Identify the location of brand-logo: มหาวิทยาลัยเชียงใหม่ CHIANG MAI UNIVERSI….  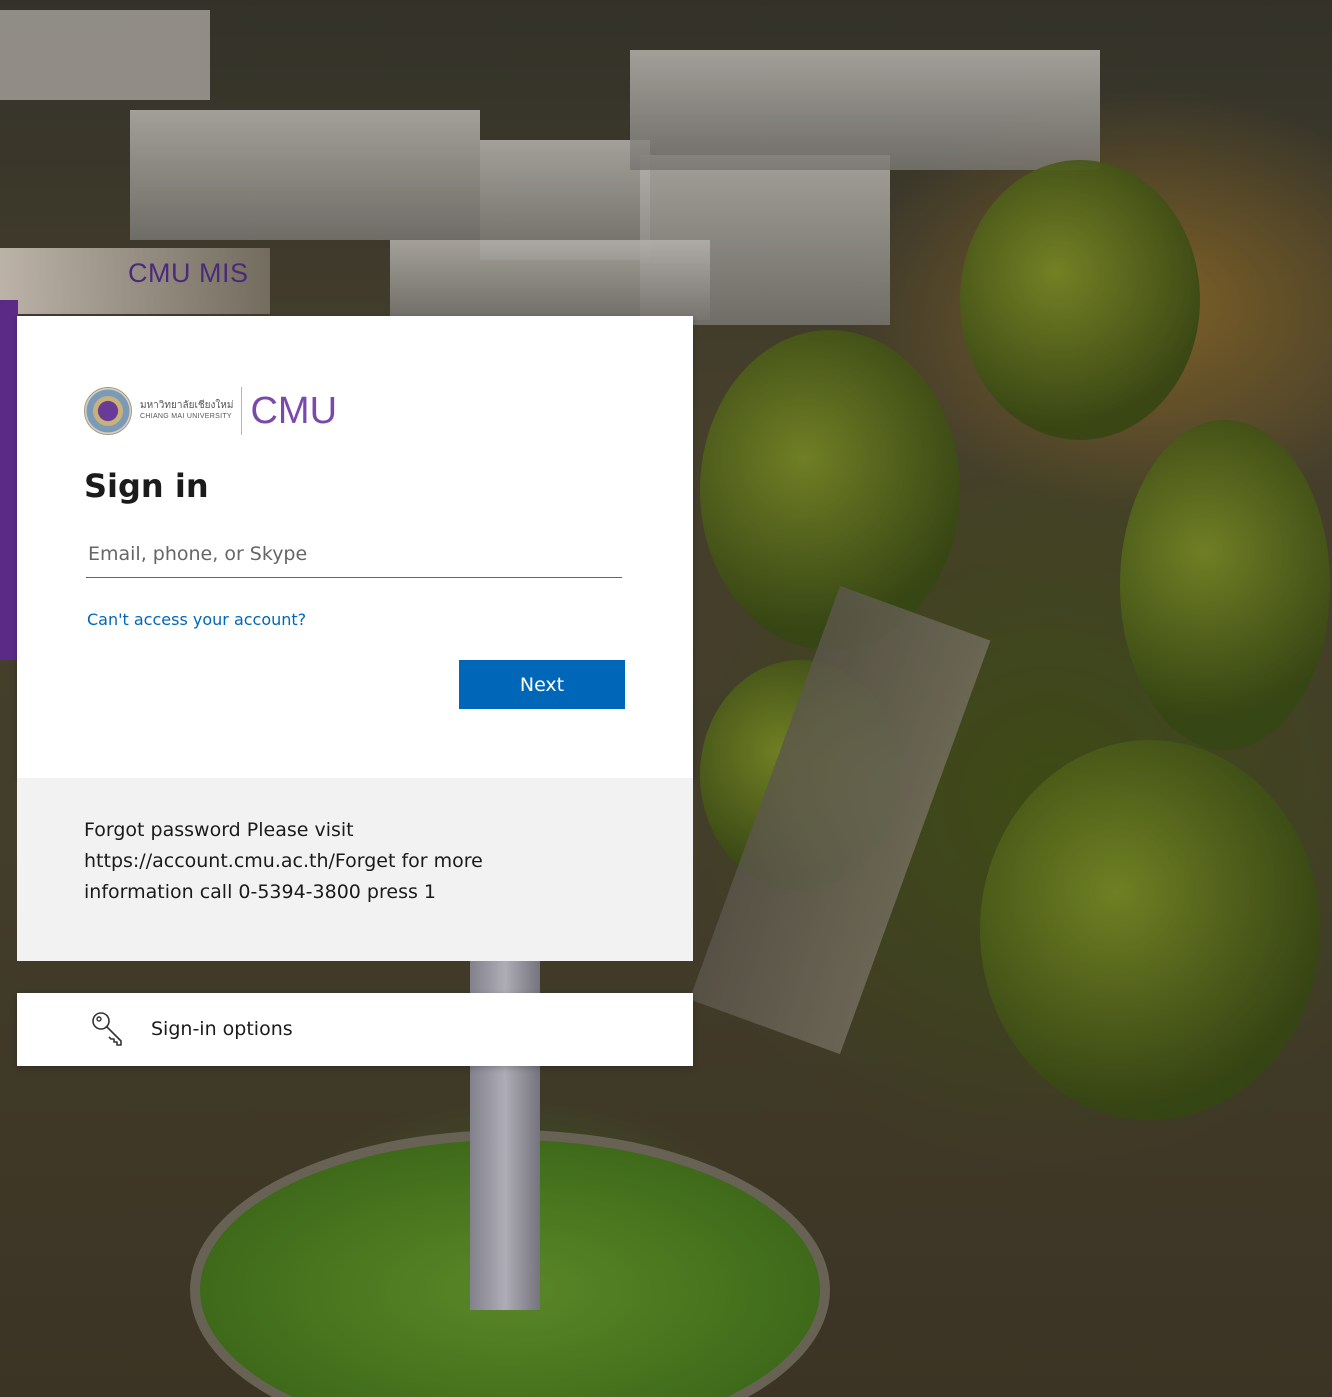
(210, 411).